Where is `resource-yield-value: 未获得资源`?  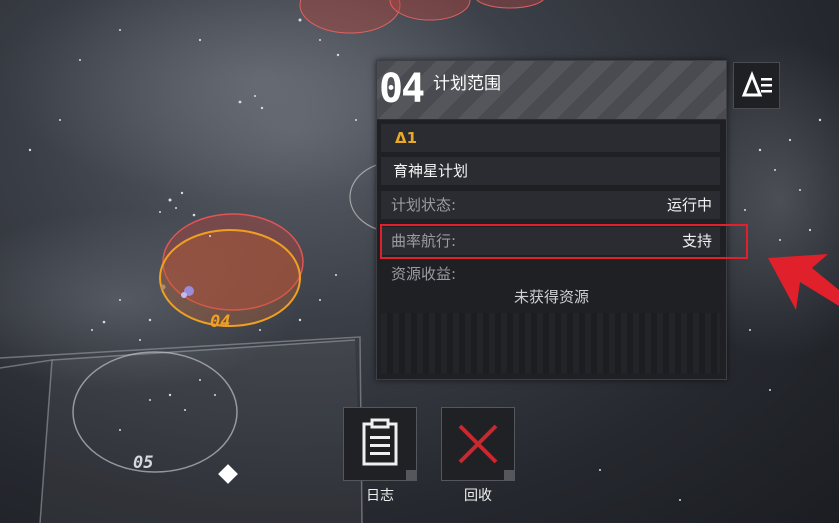 resource-yield-value: 未获得资源 is located at coordinates (551, 297).